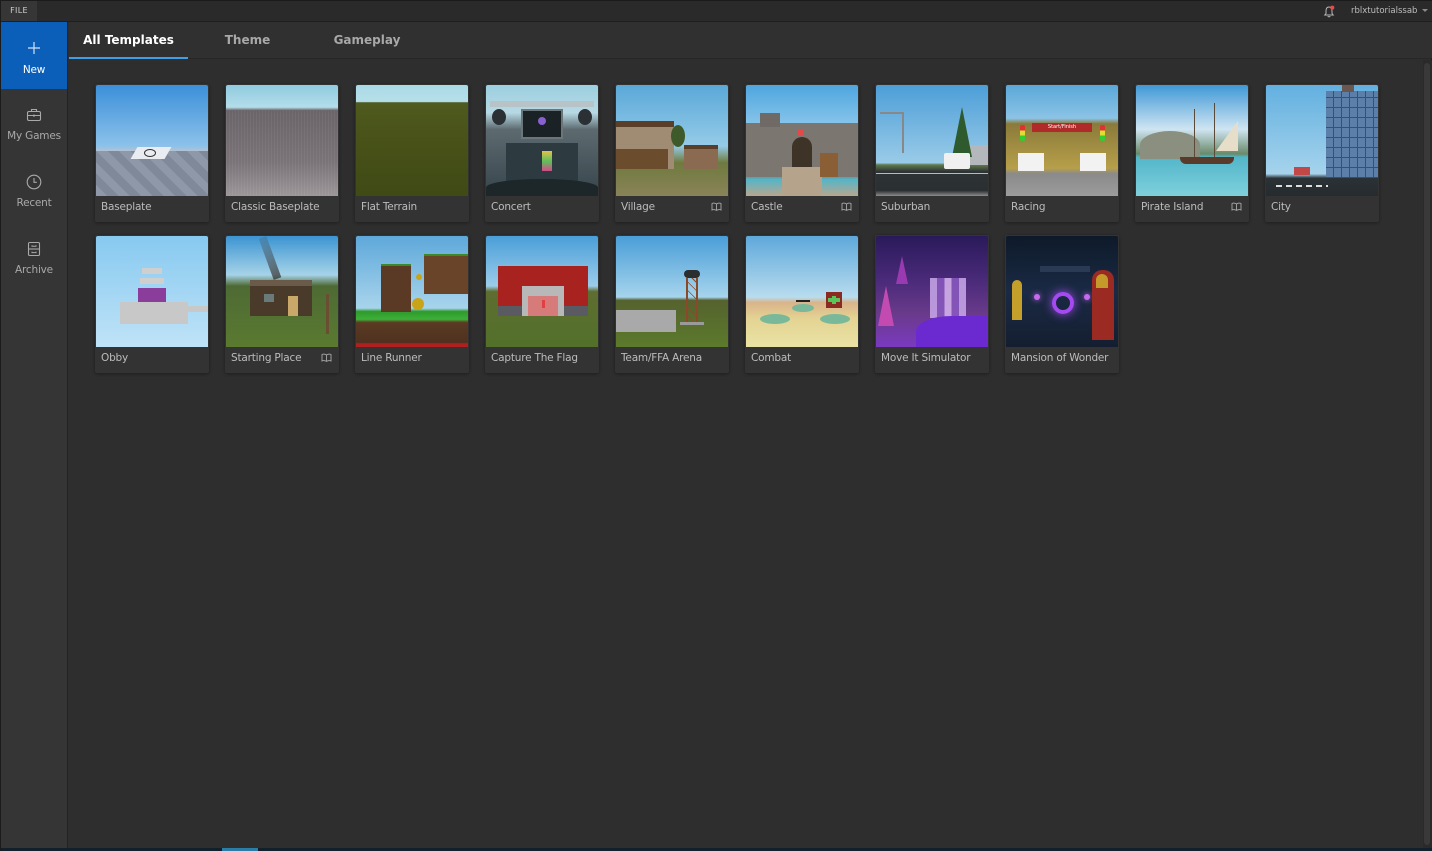 The width and height of the screenshot is (1432, 851). What do you see at coordinates (1332, 7) in the screenshot?
I see `notification-badge` at bounding box center [1332, 7].